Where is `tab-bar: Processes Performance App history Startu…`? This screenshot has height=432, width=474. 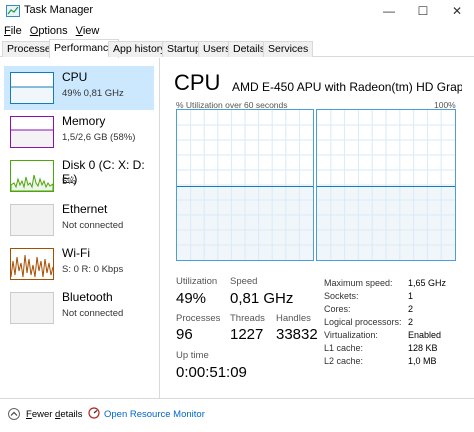
tab-bar: Processes Performance App history Startu… is located at coordinates (237, 48).